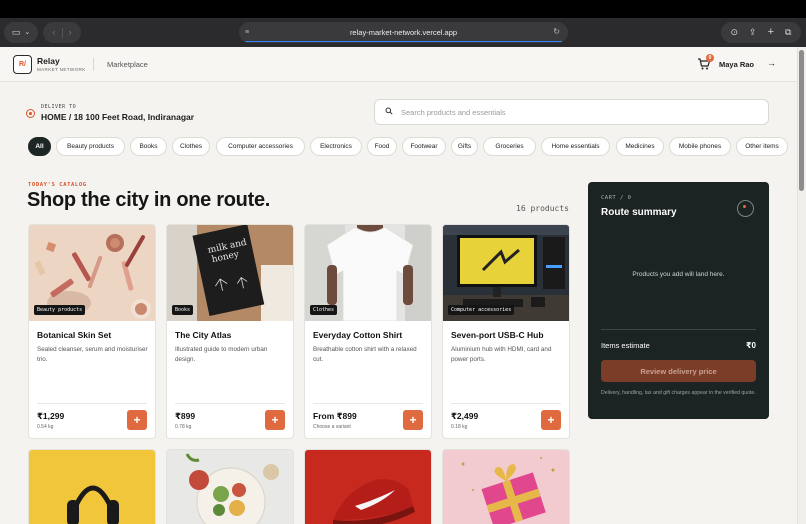 Image resolution: width=806 pixels, height=524 pixels. Describe the element at coordinates (736, 64) in the screenshot. I see `user-name: Maya Rao` at that location.